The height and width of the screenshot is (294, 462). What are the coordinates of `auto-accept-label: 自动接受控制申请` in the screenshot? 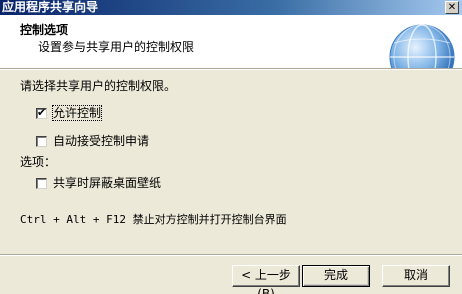 It's located at (101, 141).